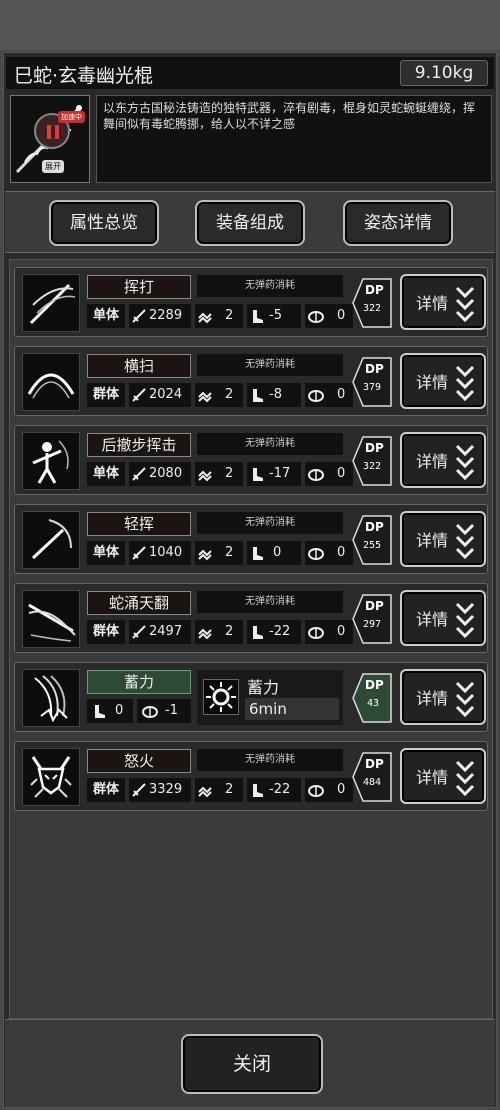  Describe the element at coordinates (160, 632) in the screenshot. I see `attack-stat: 2497` at that location.